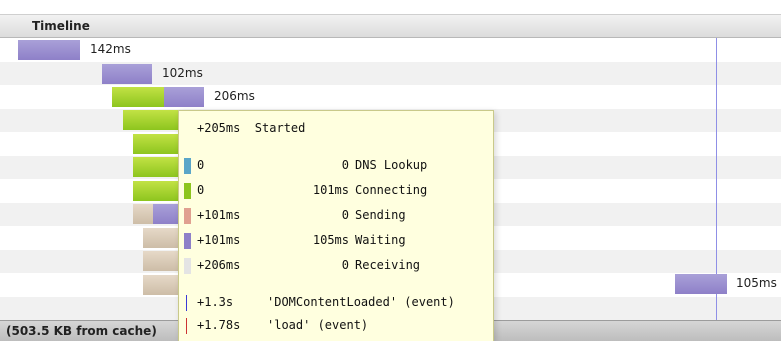 The width and height of the screenshot is (781, 341). I want to click on status-bar-text: (503.5 KB from cache), so click(81, 331).